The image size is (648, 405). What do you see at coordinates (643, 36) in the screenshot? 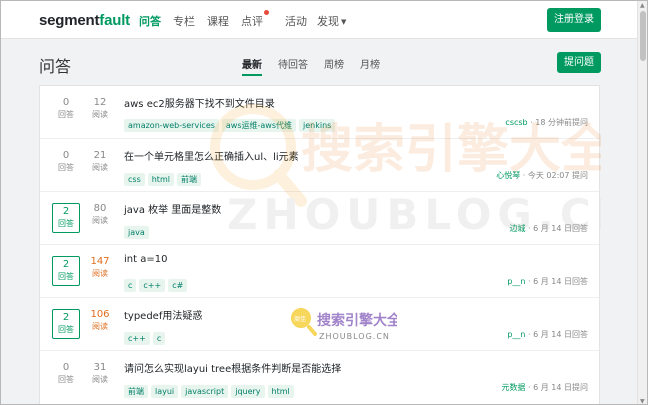
I see `scrollbar-thumb` at bounding box center [643, 36].